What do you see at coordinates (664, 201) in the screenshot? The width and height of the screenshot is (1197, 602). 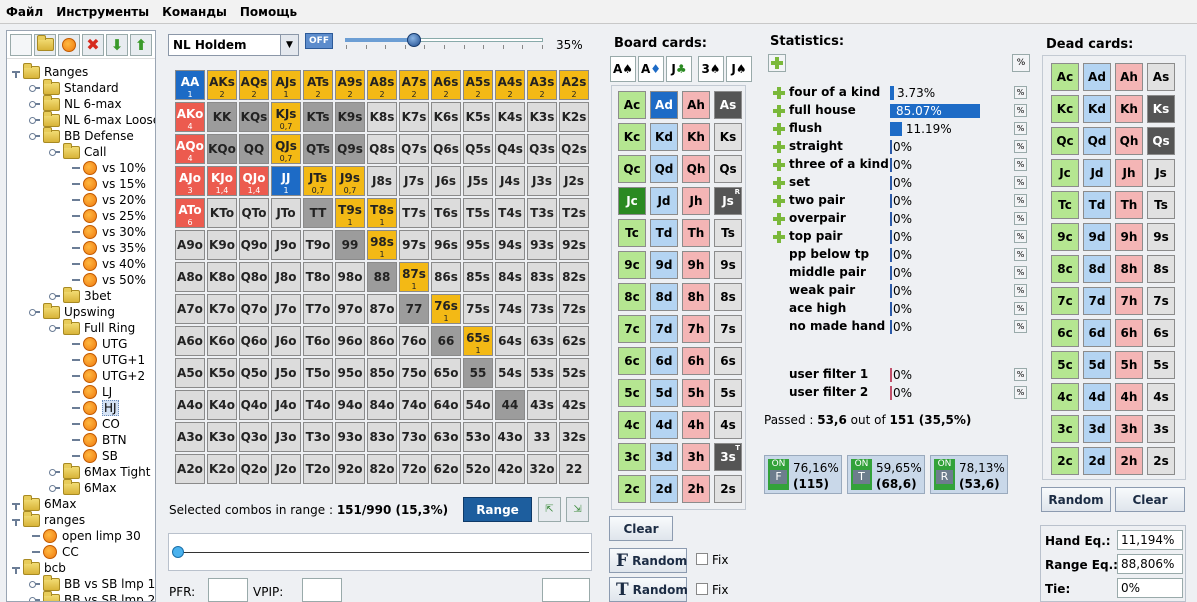 I see `card-button: Jd` at bounding box center [664, 201].